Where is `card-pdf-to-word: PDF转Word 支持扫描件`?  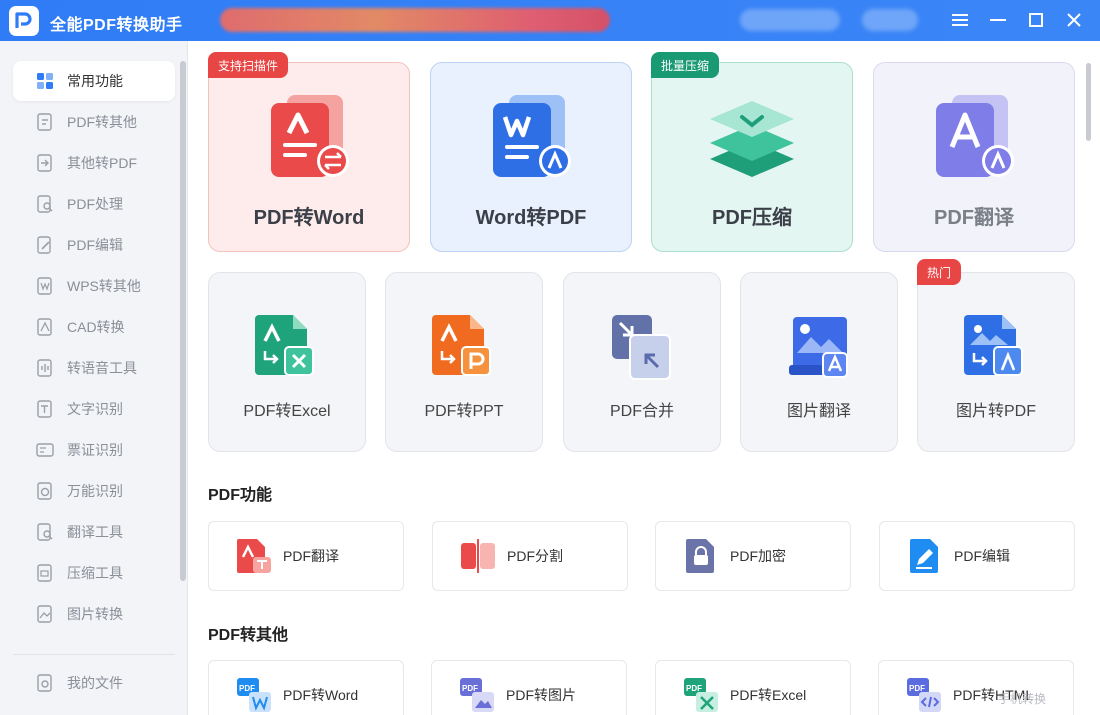 card-pdf-to-word: PDF转Word 支持扫描件 is located at coordinates (309, 152).